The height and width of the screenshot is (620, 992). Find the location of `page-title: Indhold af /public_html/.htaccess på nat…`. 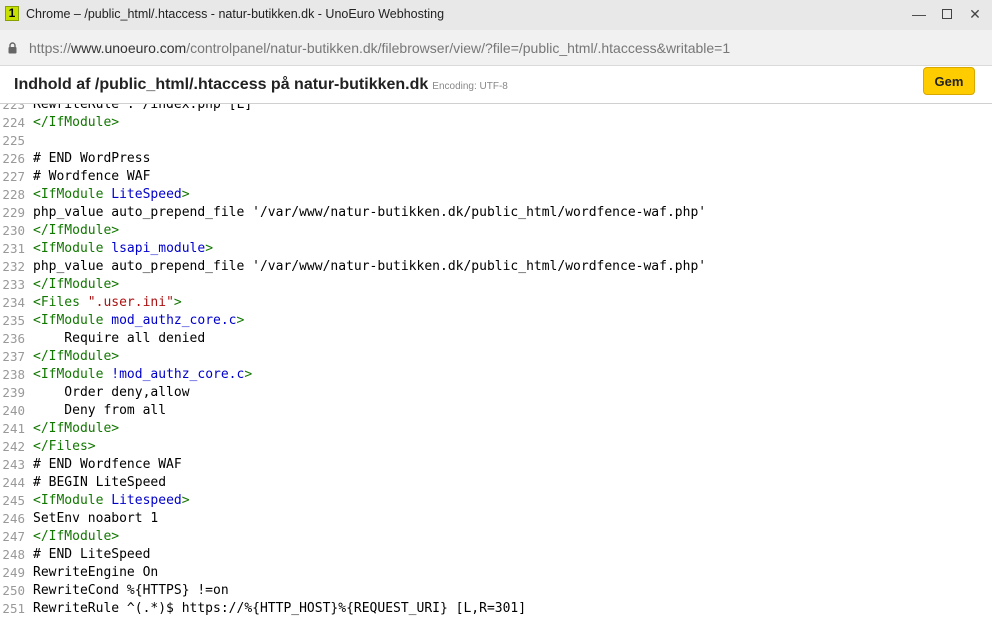

page-title: Indhold af /public_html/.htaccess på nat… is located at coordinates (261, 84).